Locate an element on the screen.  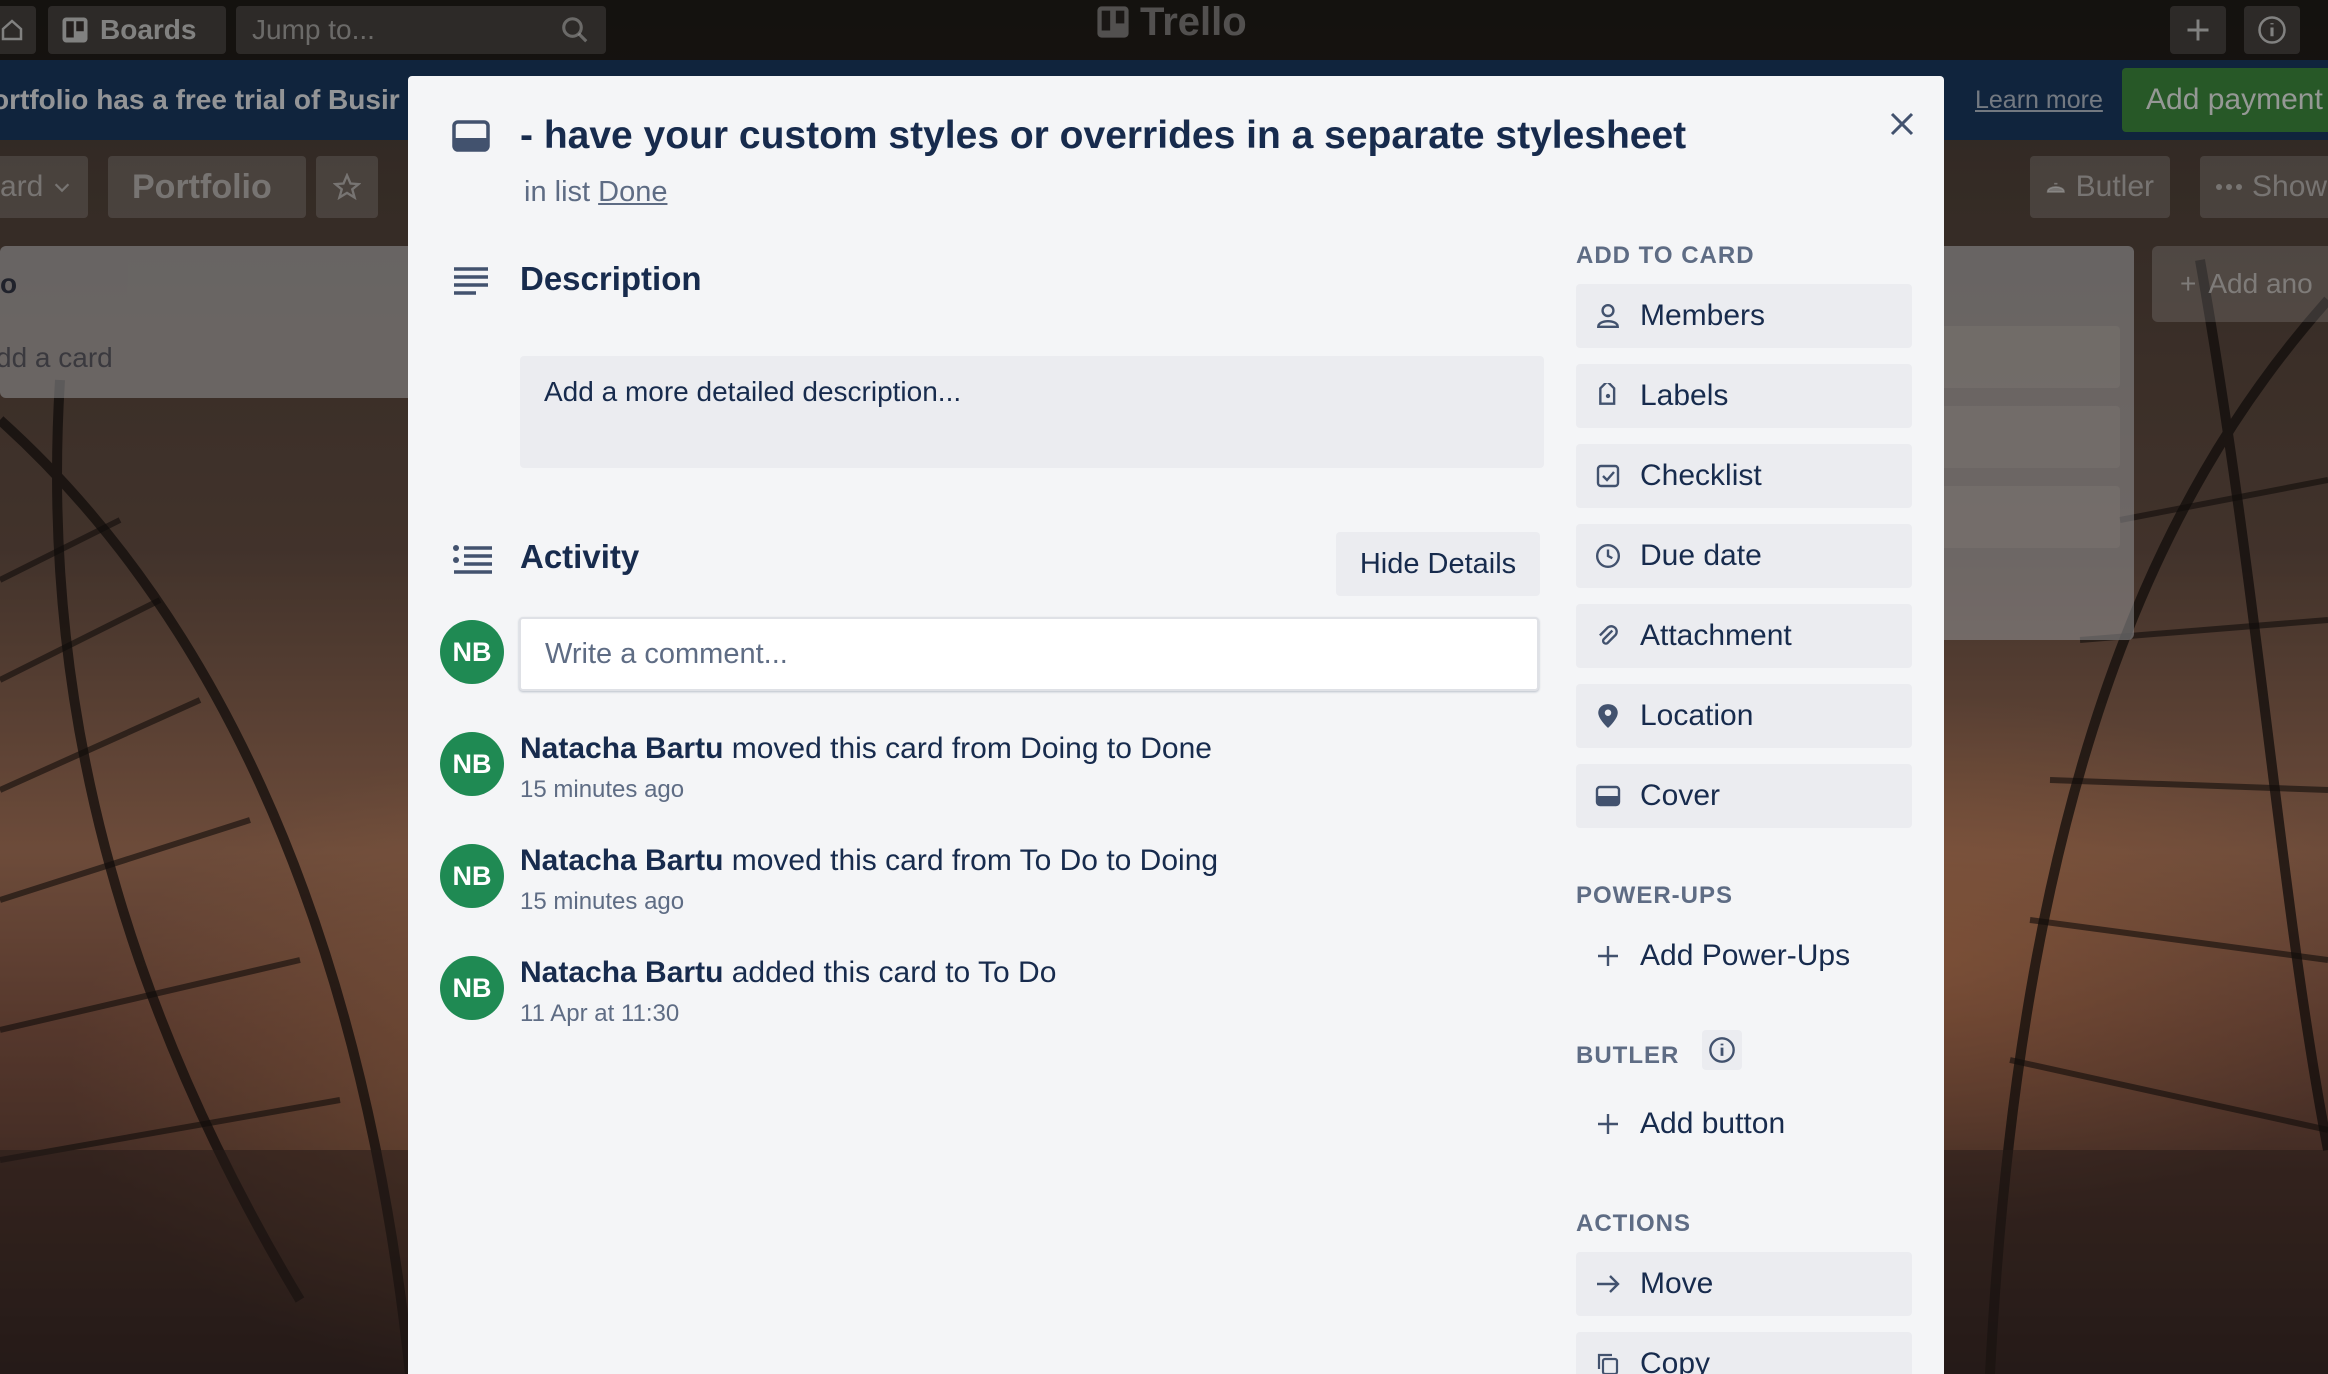
clock-icon is located at coordinates (1608, 556).